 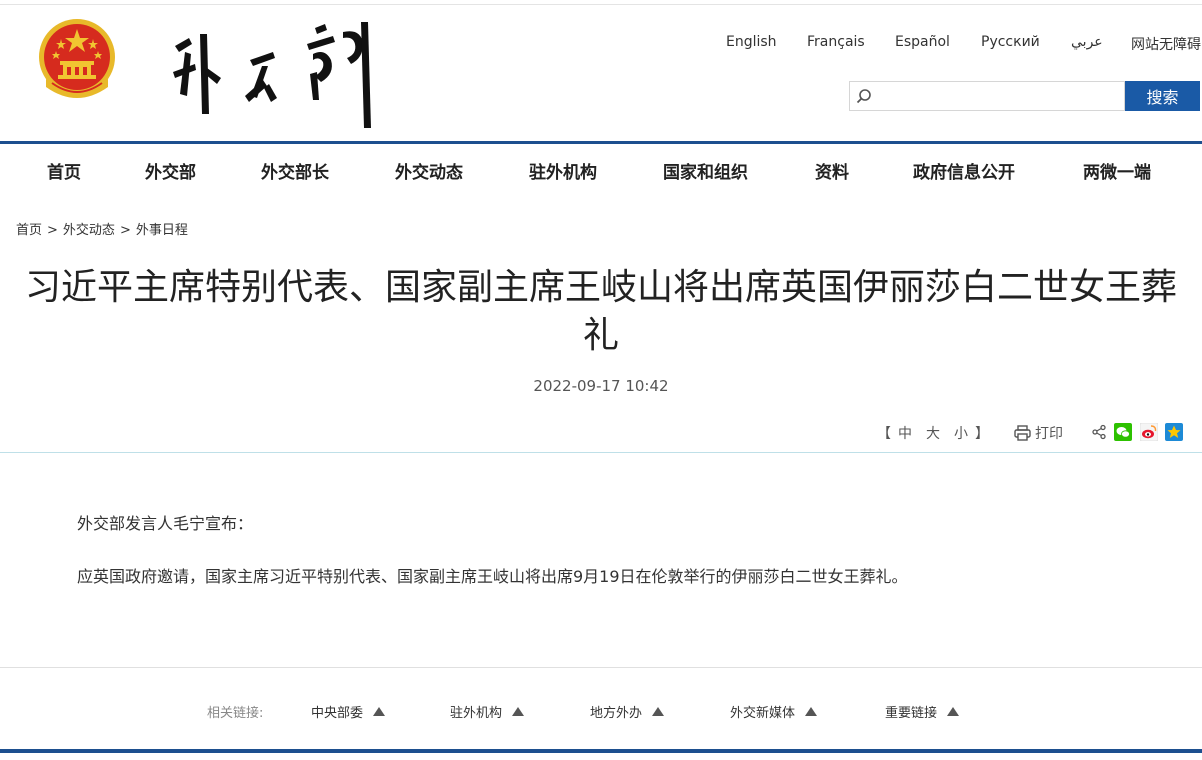 I want to click on related-link-diplomatic-new-media: 外交新媒体, so click(x=774, y=711).